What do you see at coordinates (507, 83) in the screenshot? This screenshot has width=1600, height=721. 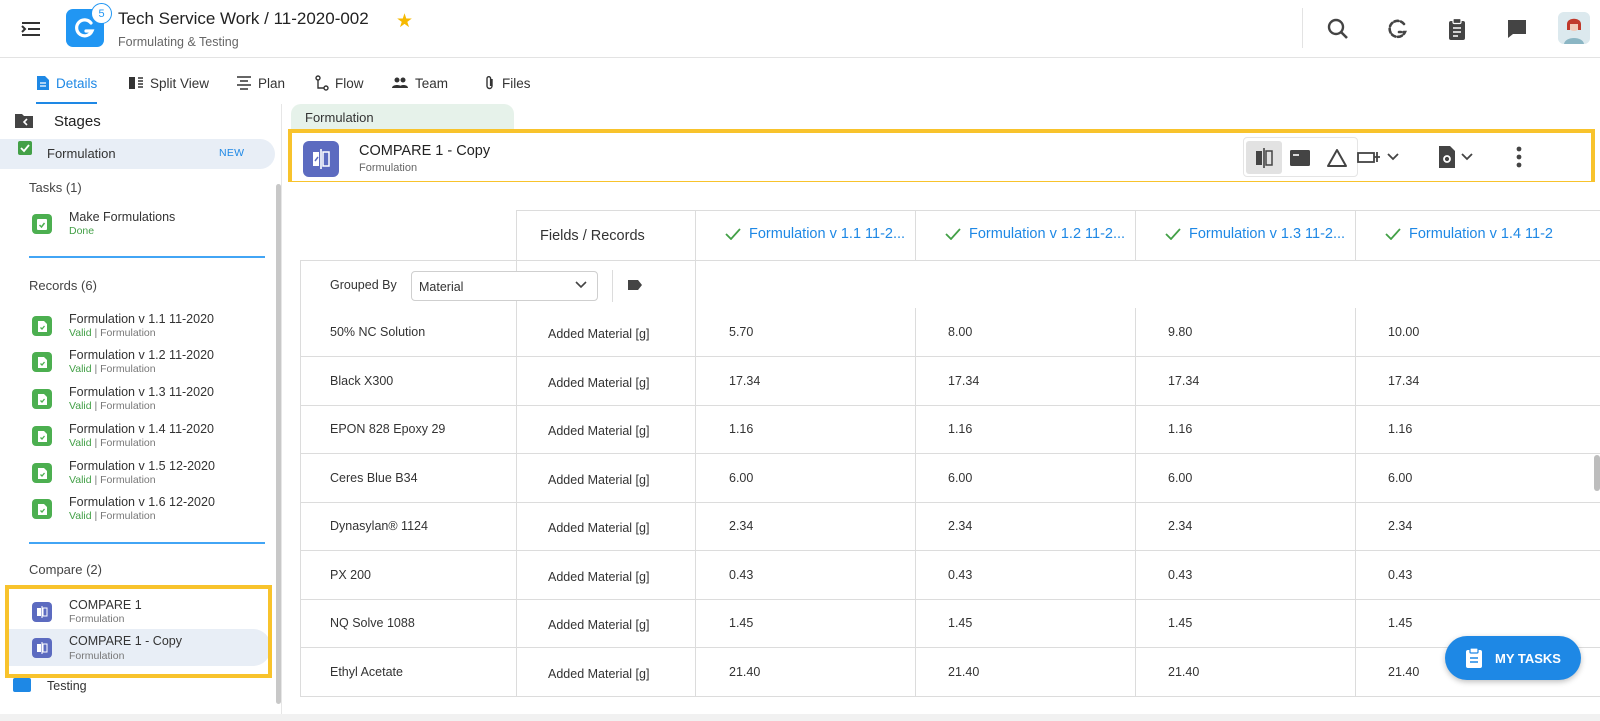 I see `tab-files: Files` at bounding box center [507, 83].